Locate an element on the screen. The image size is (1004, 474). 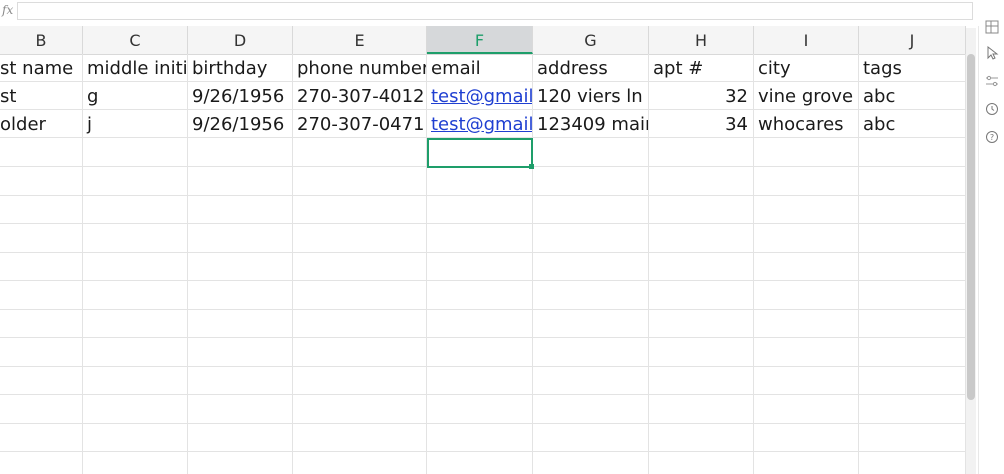
cell-b3: older is located at coordinates (41, 124).